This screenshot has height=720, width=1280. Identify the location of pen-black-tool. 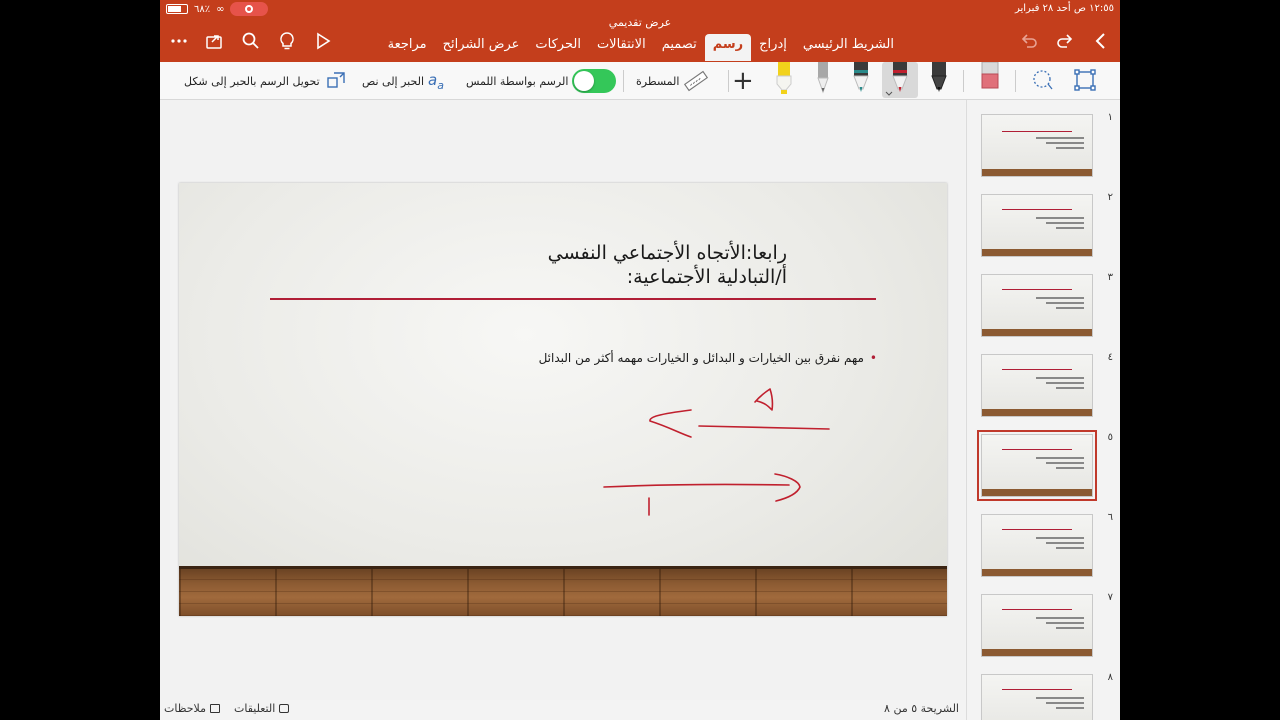
(939, 80).